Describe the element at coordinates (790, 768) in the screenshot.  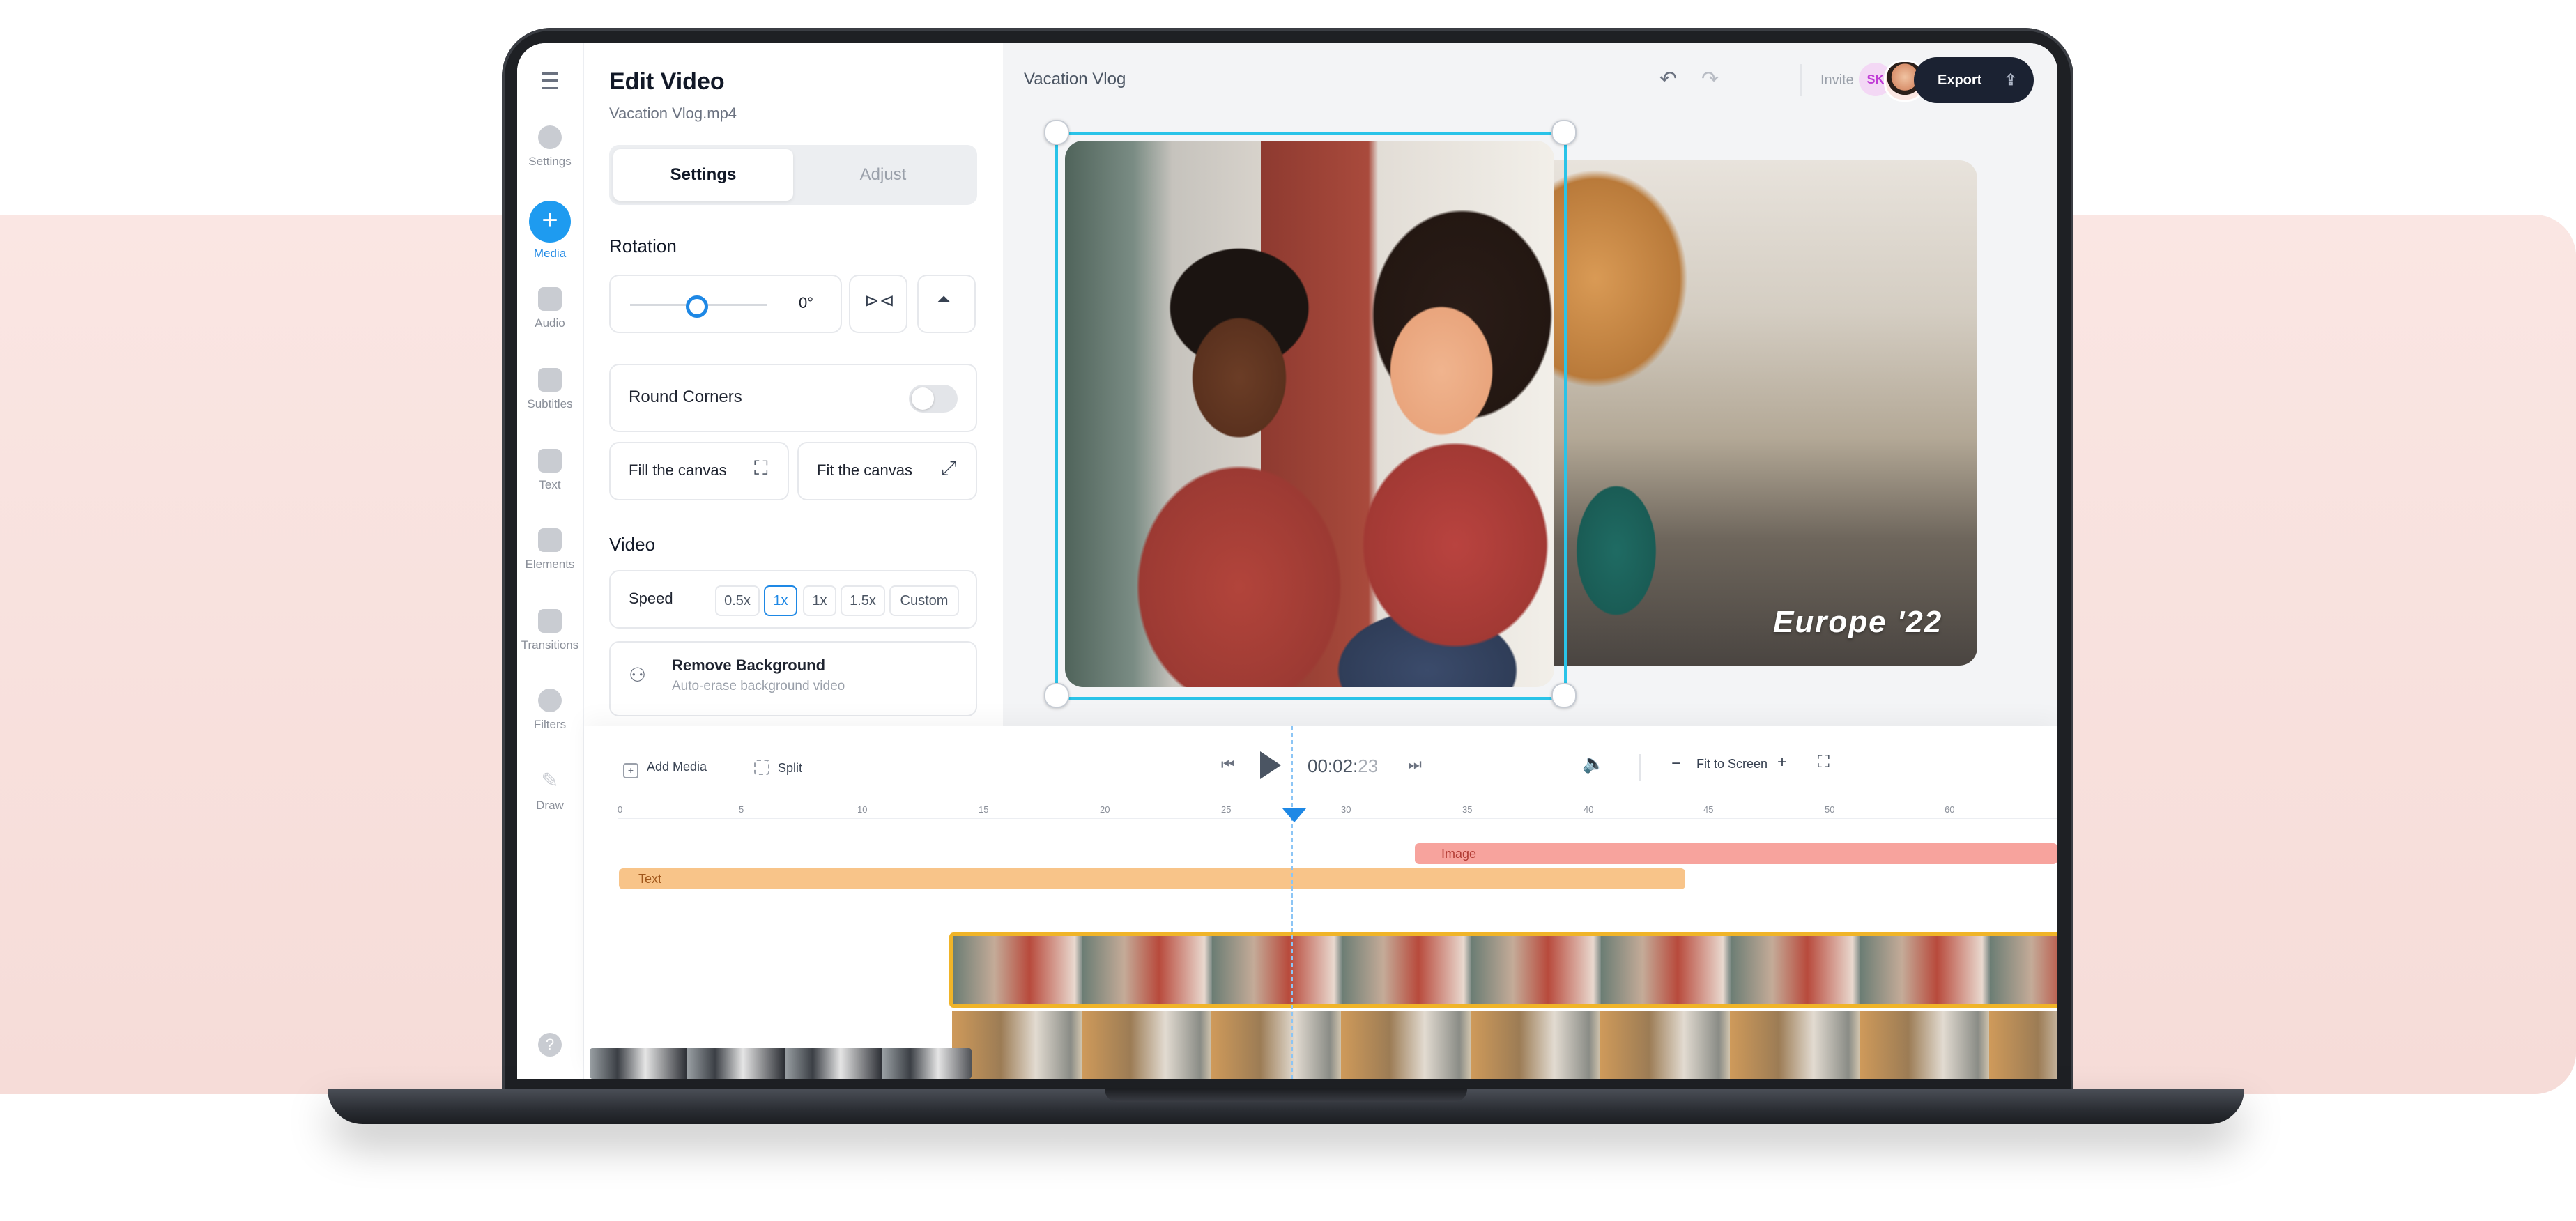
I see `split-label: Split` at that location.